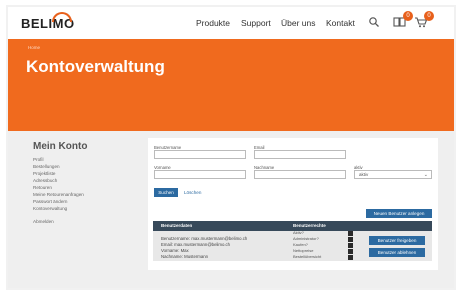 The height and width of the screenshot is (295, 462). I want to click on search-button: Suchen, so click(166, 192).